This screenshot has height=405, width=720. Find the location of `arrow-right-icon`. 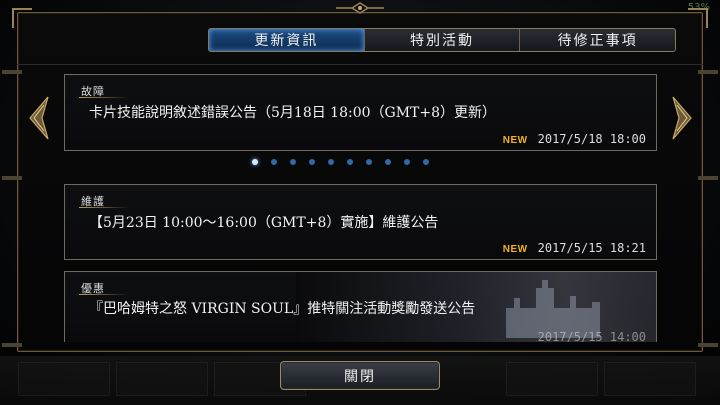

arrow-right-icon is located at coordinates (682, 118).